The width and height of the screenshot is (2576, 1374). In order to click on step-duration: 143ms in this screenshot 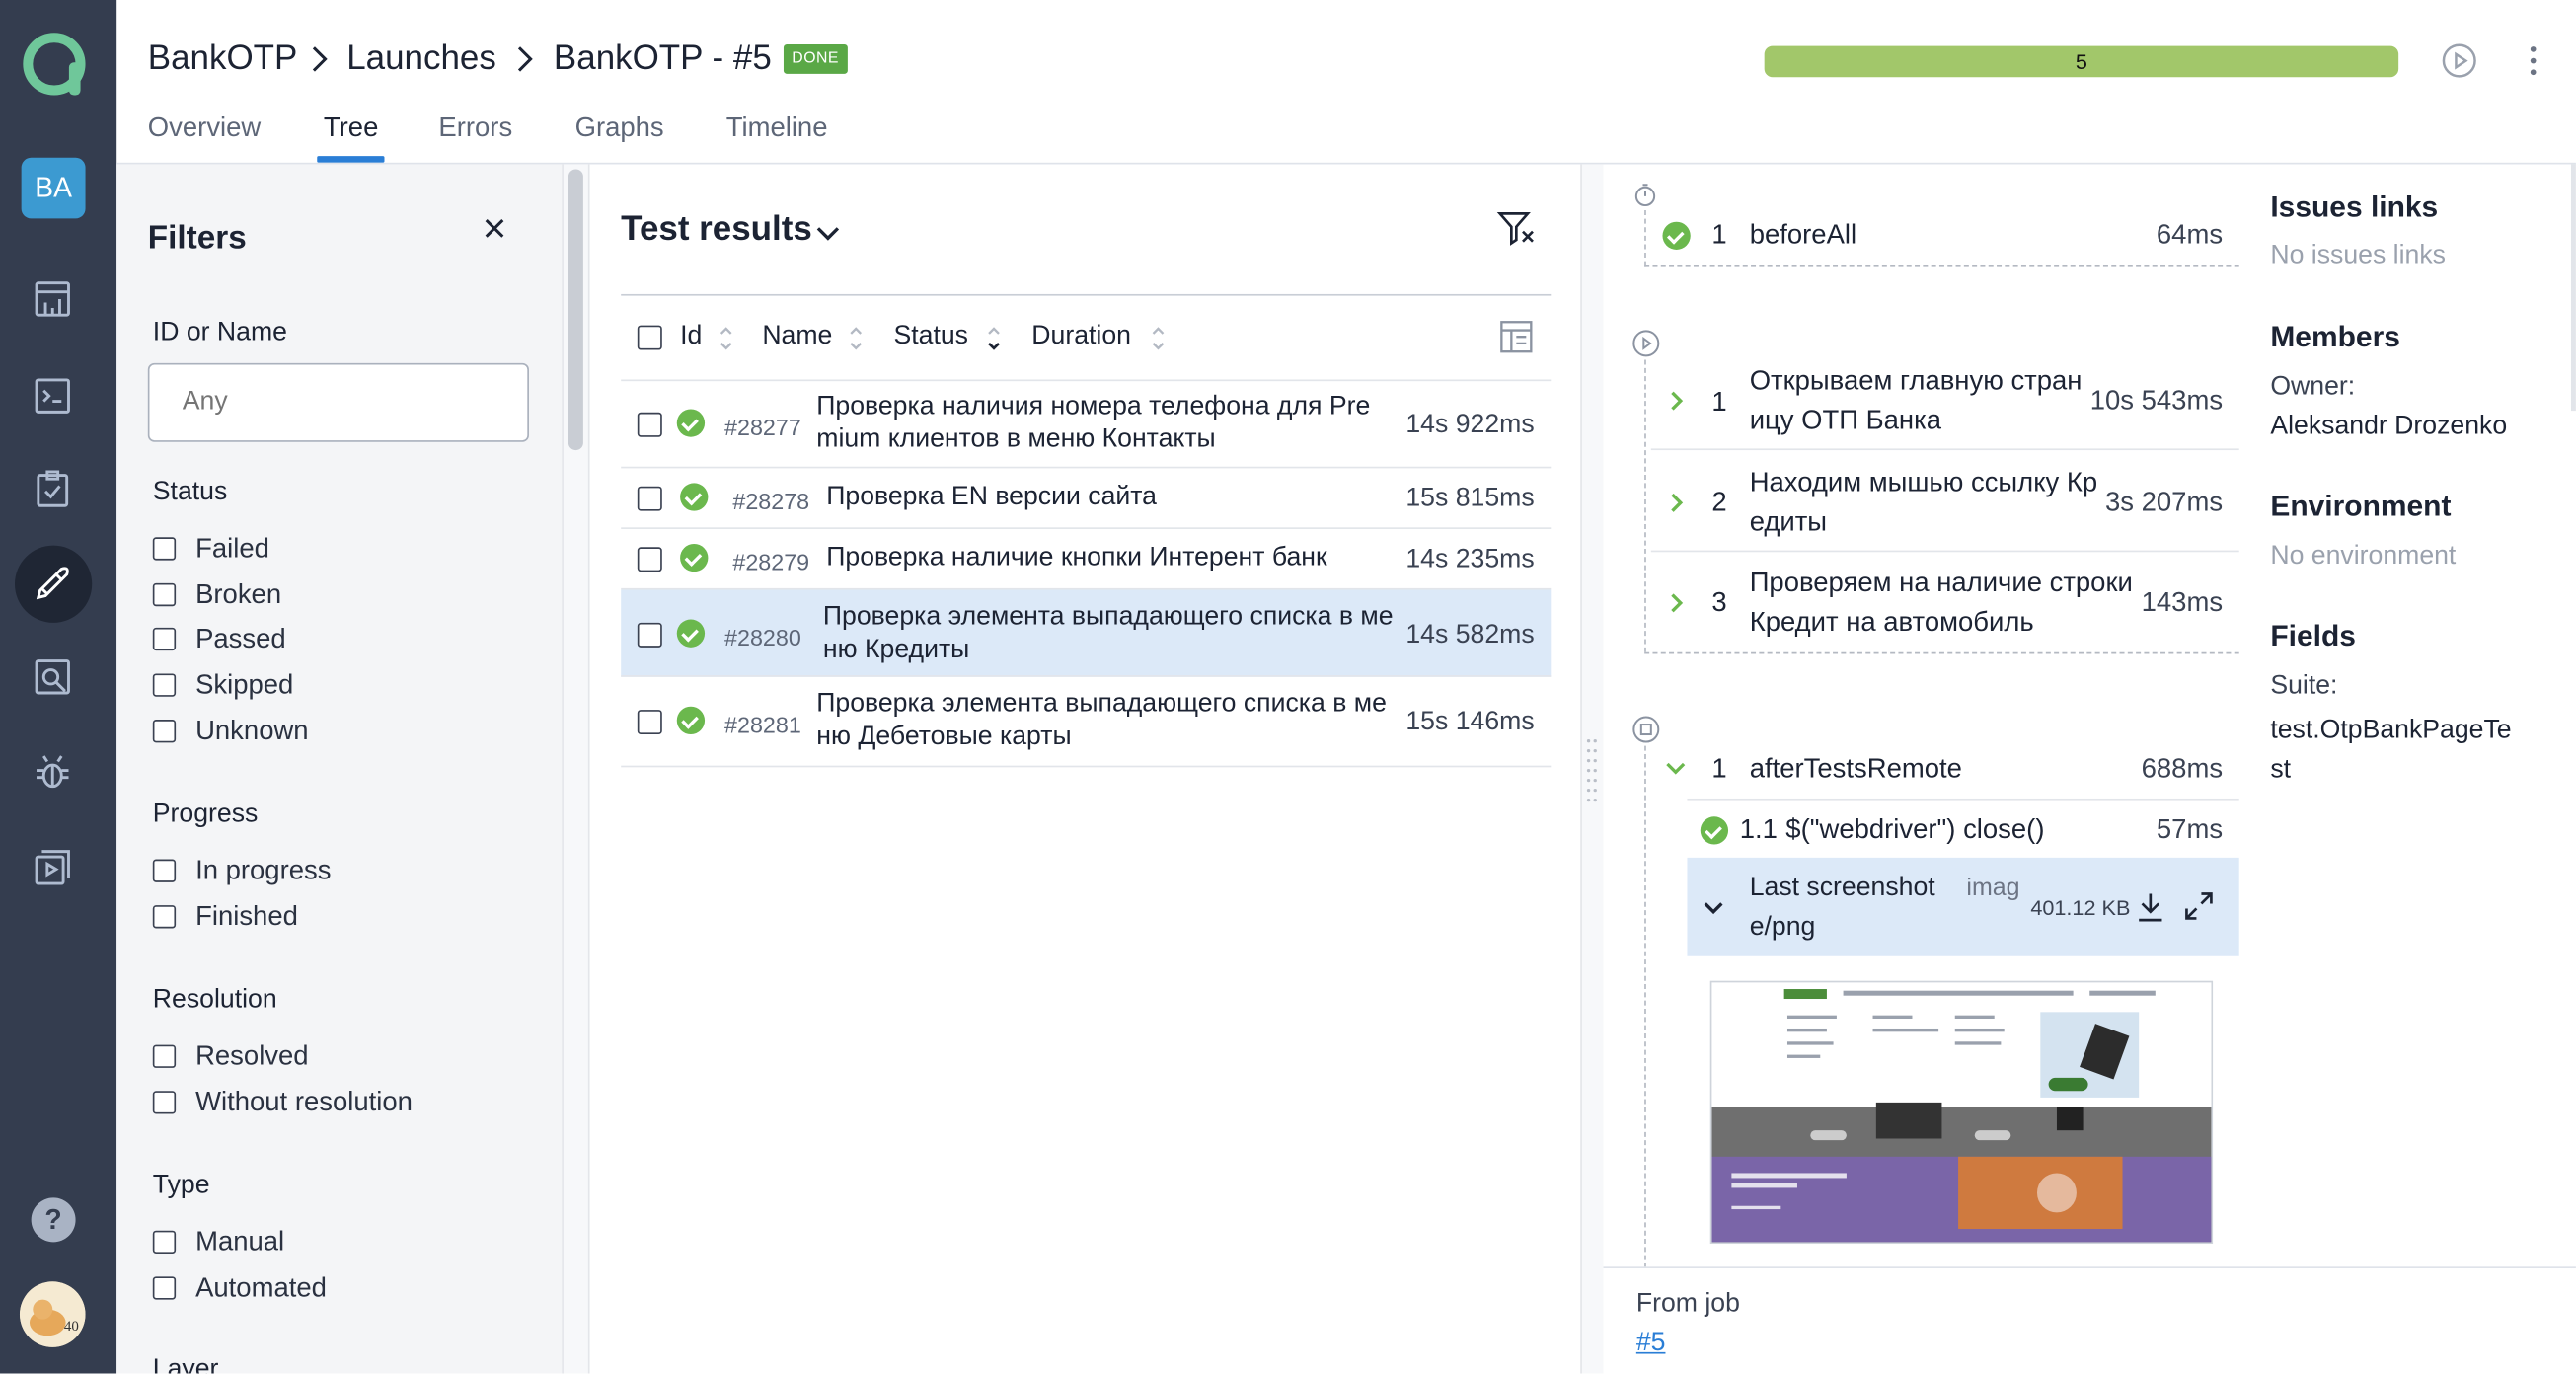, I will do `click(2182, 602)`.